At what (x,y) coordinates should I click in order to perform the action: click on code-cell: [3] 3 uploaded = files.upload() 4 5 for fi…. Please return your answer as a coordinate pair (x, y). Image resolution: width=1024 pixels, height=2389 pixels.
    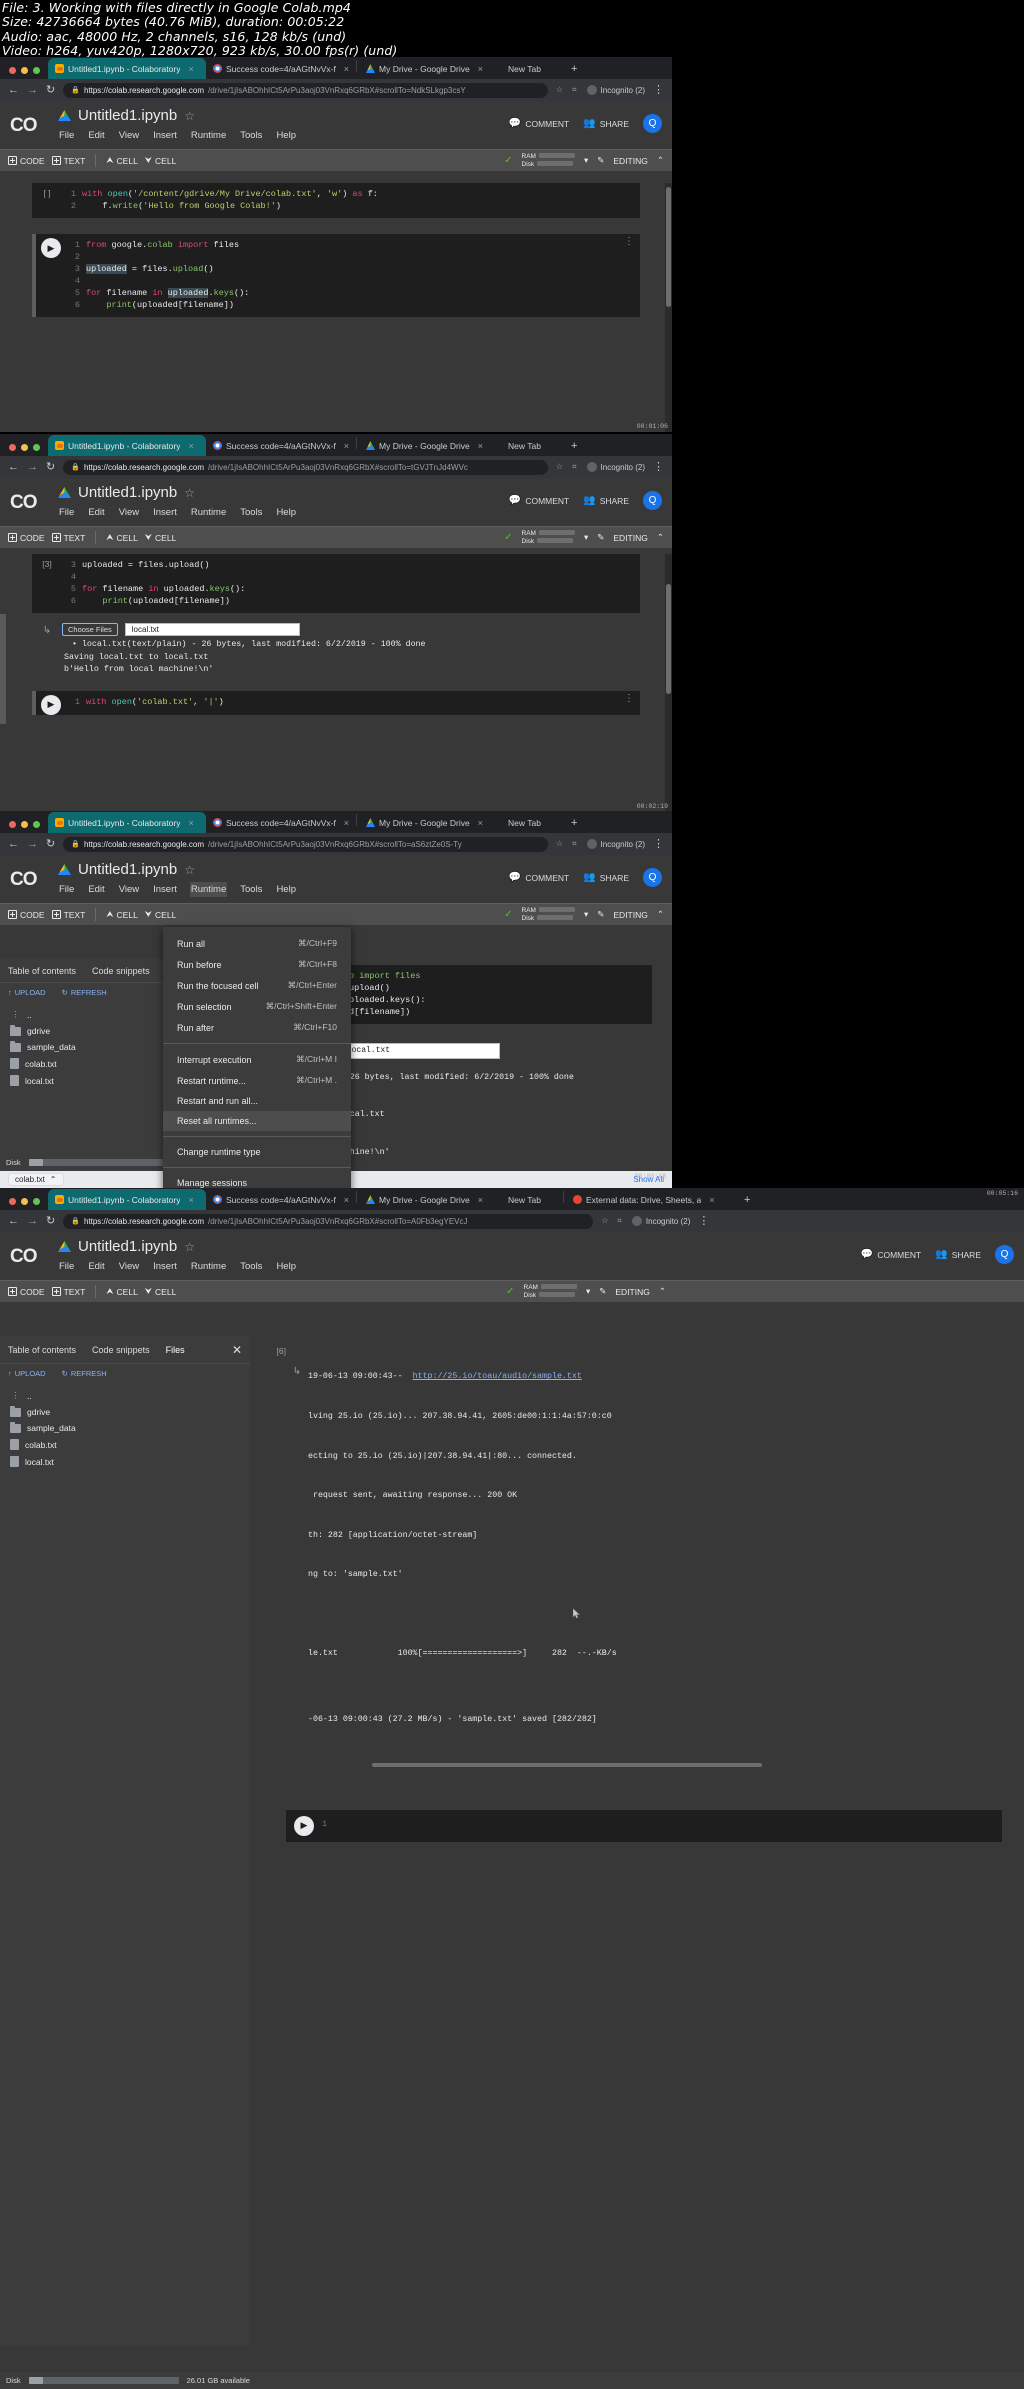
    Looking at the image, I should click on (336, 583).